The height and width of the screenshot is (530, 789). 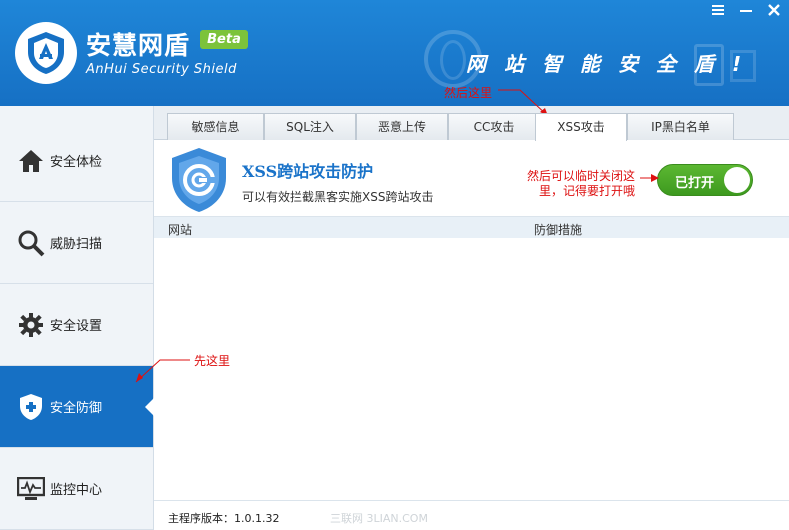 What do you see at coordinates (212, 361) in the screenshot?
I see `annotation-step1: 先这里` at bounding box center [212, 361].